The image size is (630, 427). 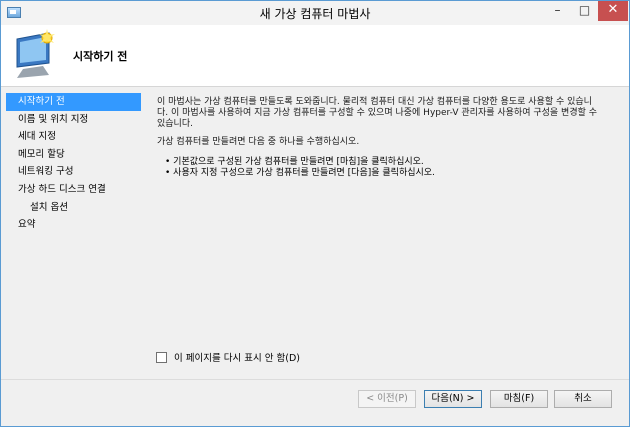 I want to click on window-title: 새 가상 컴퓨터 마법사, so click(x=315, y=14).